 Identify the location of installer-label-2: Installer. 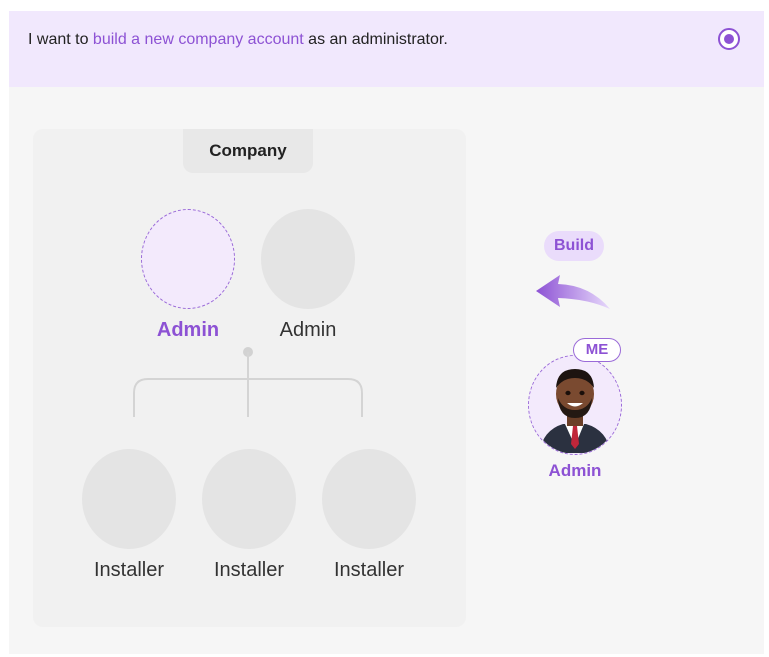
(249, 570).